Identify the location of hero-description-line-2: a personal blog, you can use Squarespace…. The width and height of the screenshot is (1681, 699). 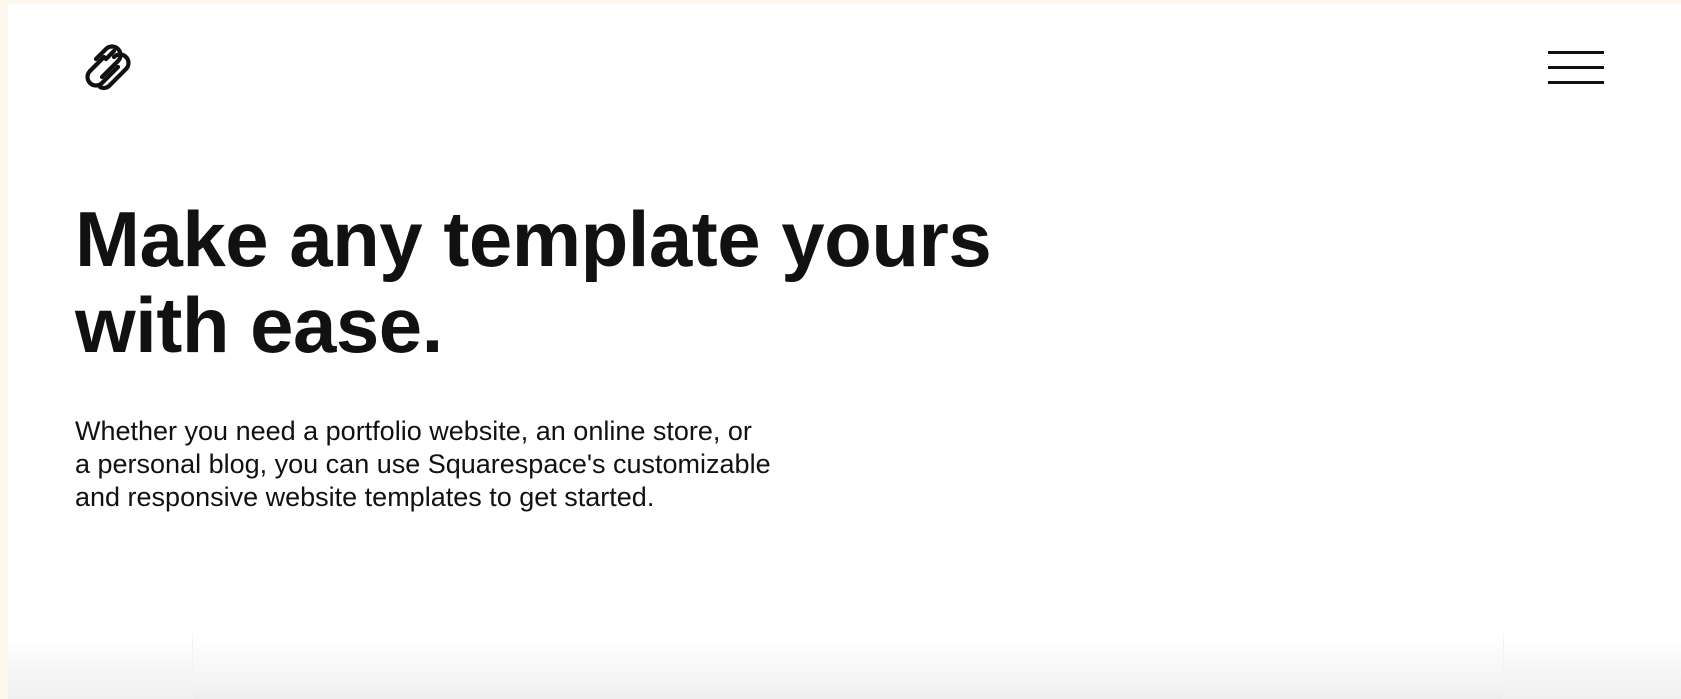
(423, 464).